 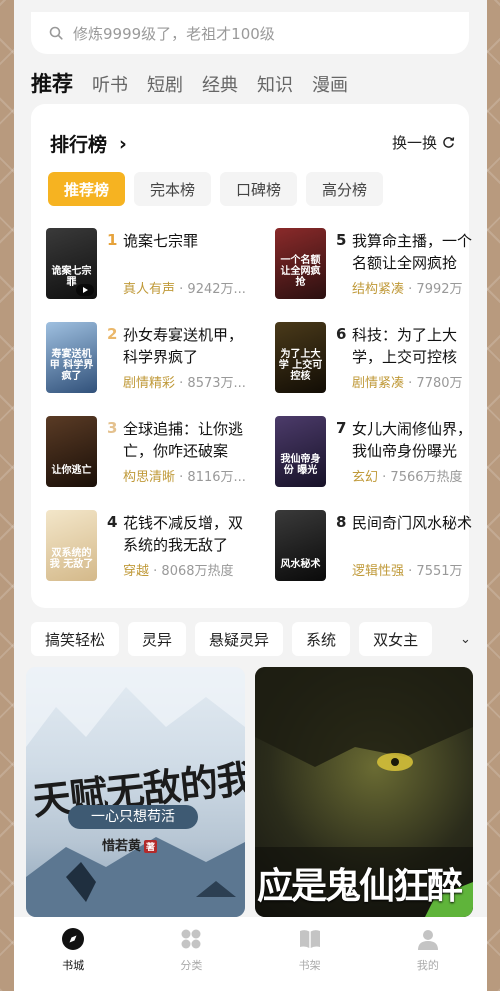 What do you see at coordinates (112, 522) in the screenshot?
I see `book-rank: 4` at bounding box center [112, 522].